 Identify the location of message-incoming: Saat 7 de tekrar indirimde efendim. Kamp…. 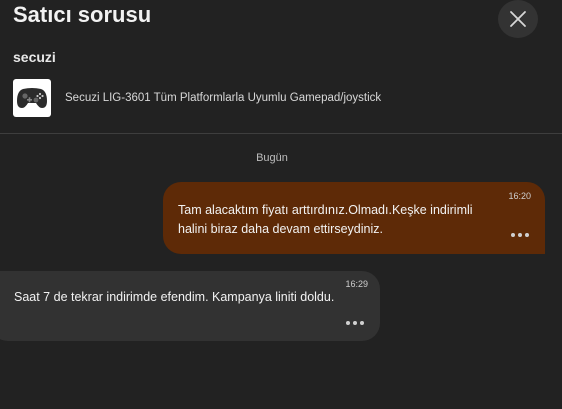
(190, 306).